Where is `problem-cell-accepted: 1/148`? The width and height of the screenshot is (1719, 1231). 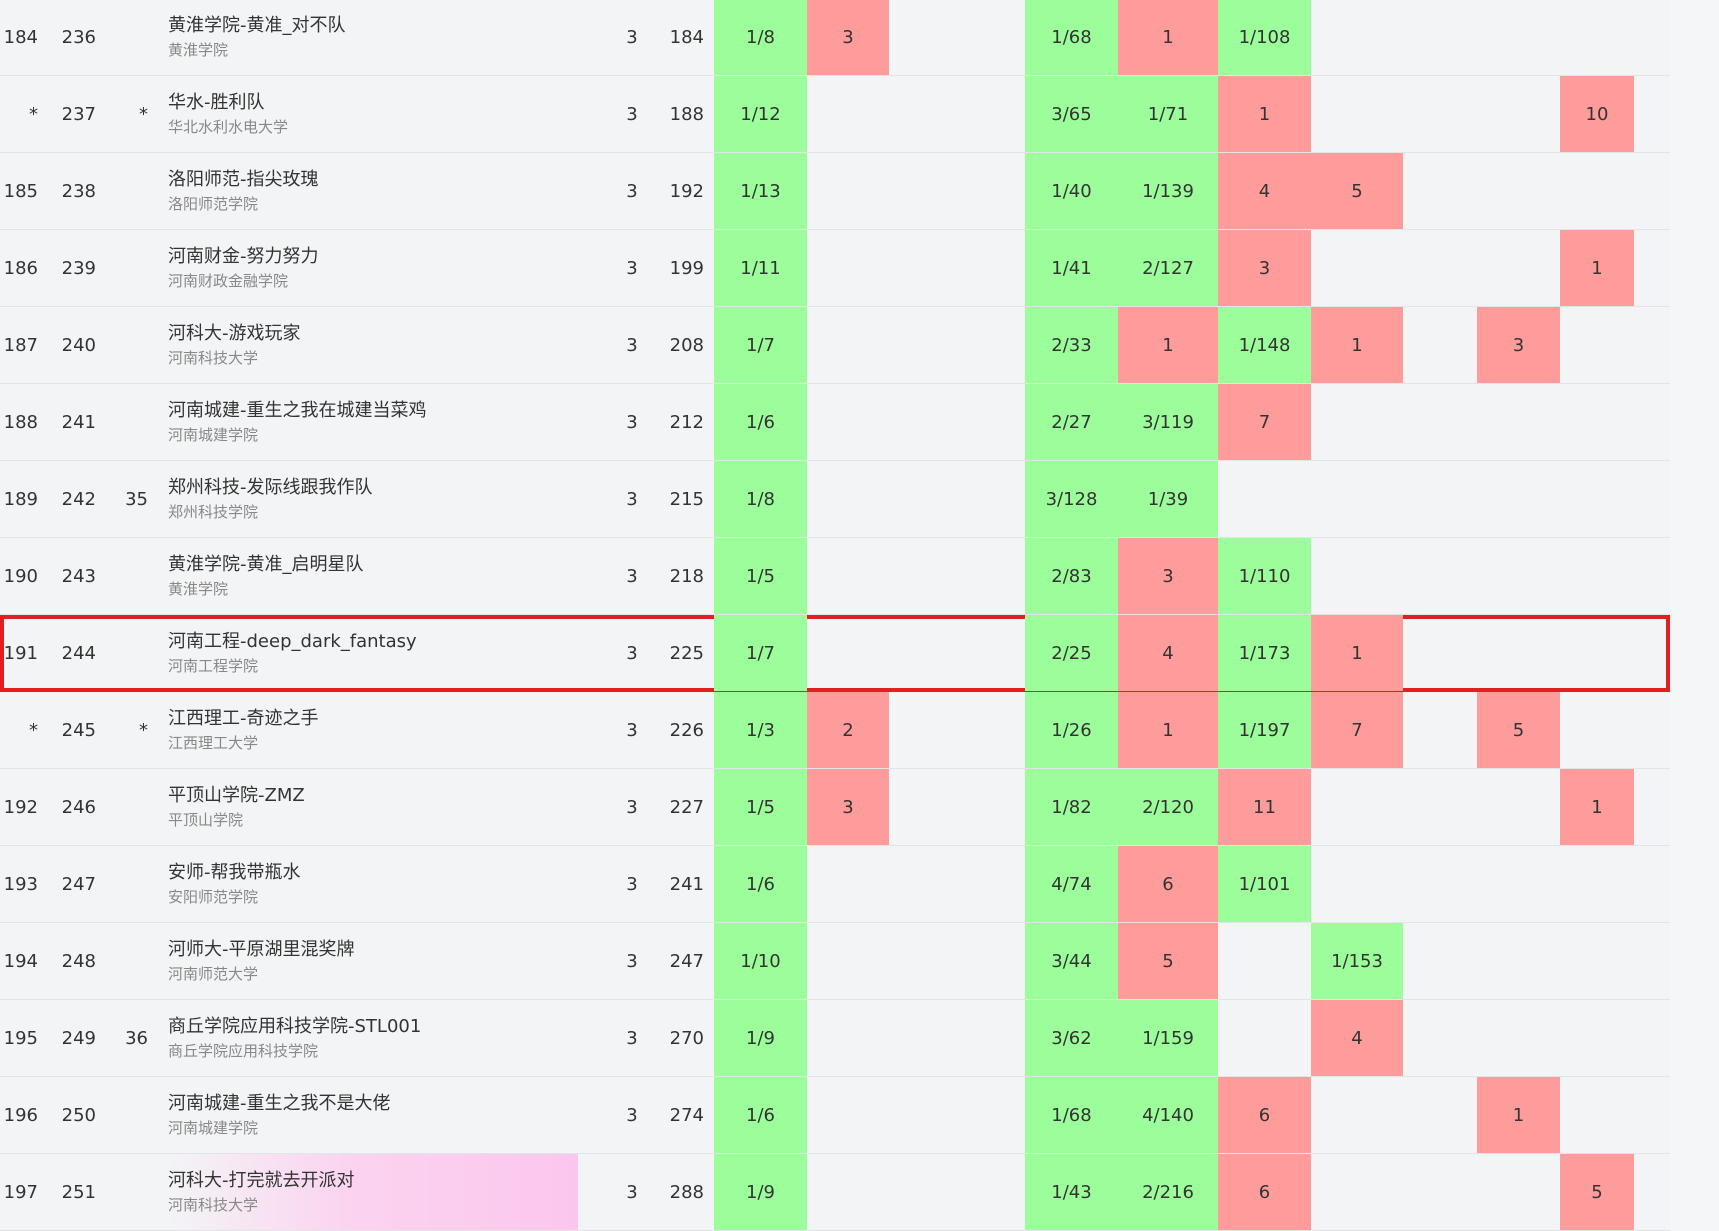 problem-cell-accepted: 1/148 is located at coordinates (1264, 345).